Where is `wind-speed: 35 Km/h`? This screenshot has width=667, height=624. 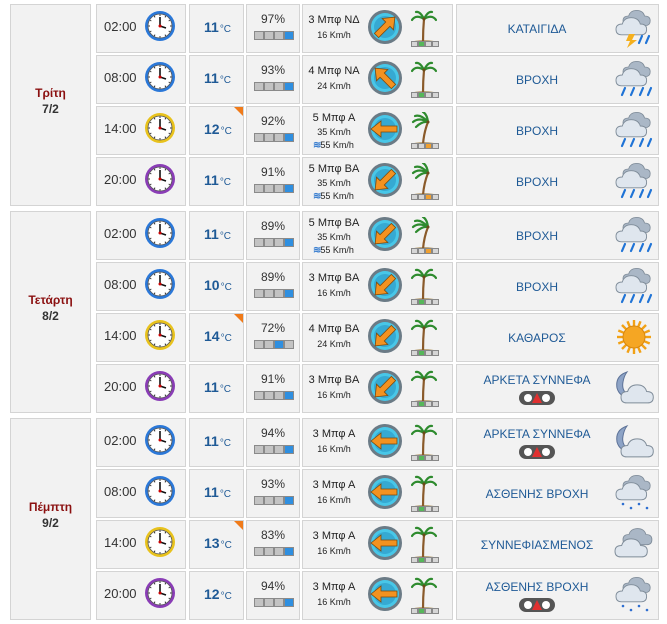 wind-speed: 35 Km/h is located at coordinates (334, 183).